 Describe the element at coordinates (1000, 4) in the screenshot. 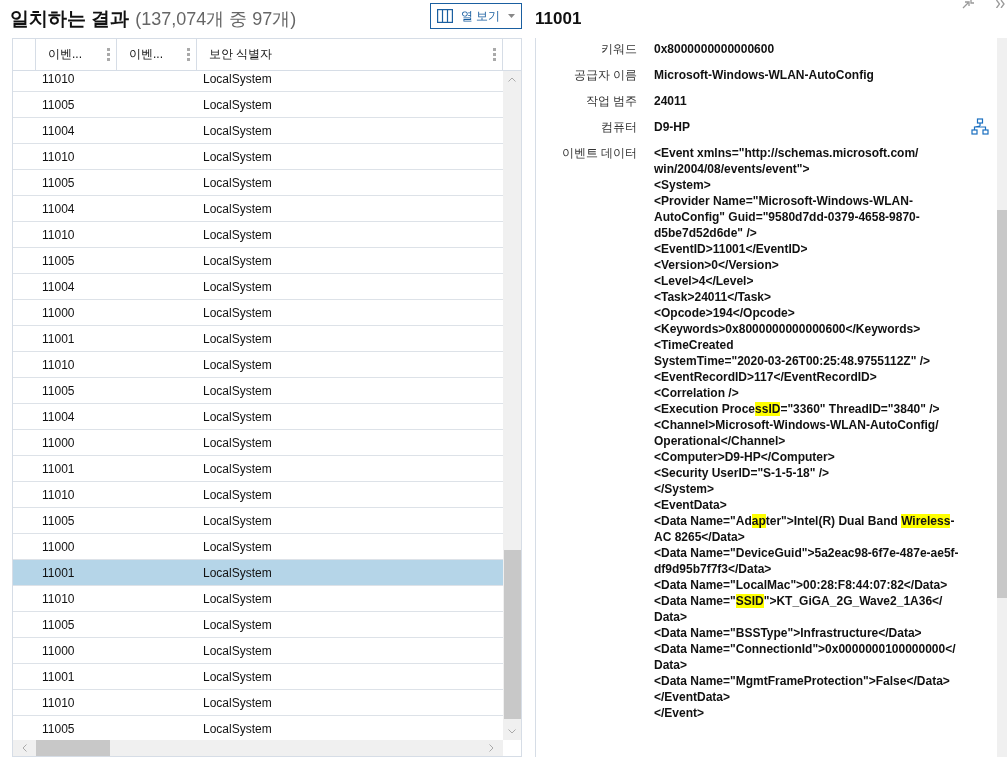

I see `double-chevron-icon` at that location.